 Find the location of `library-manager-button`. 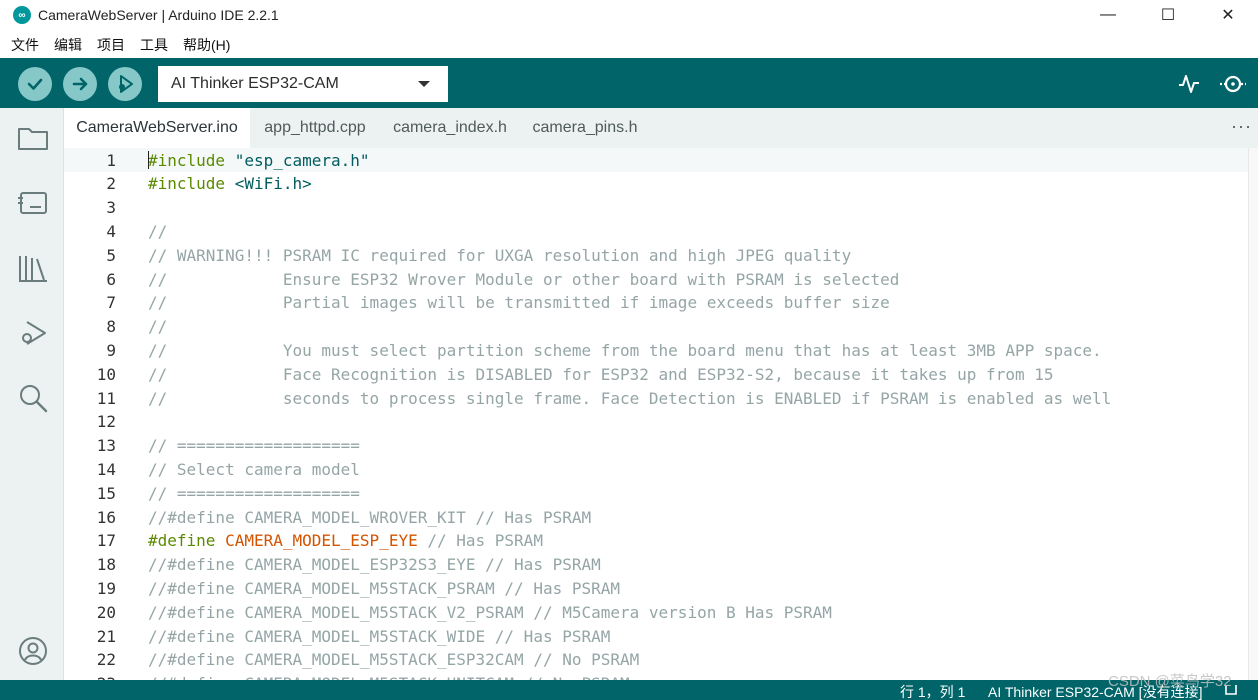

library-manager-button is located at coordinates (33, 268).